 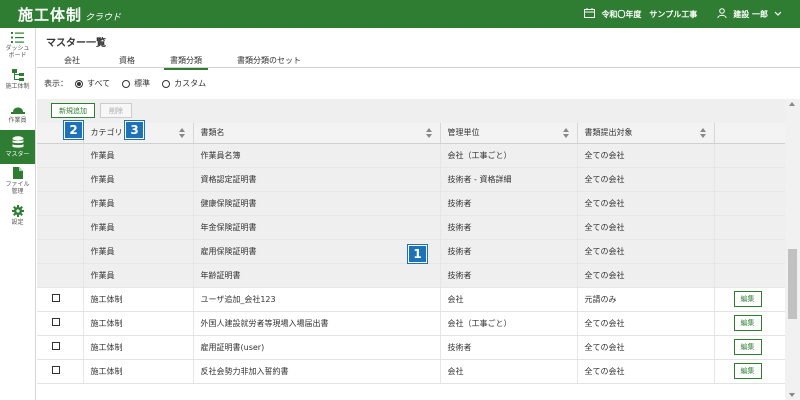 I want to click on cell-document-name: 雇用証明書(user), so click(x=317, y=347).